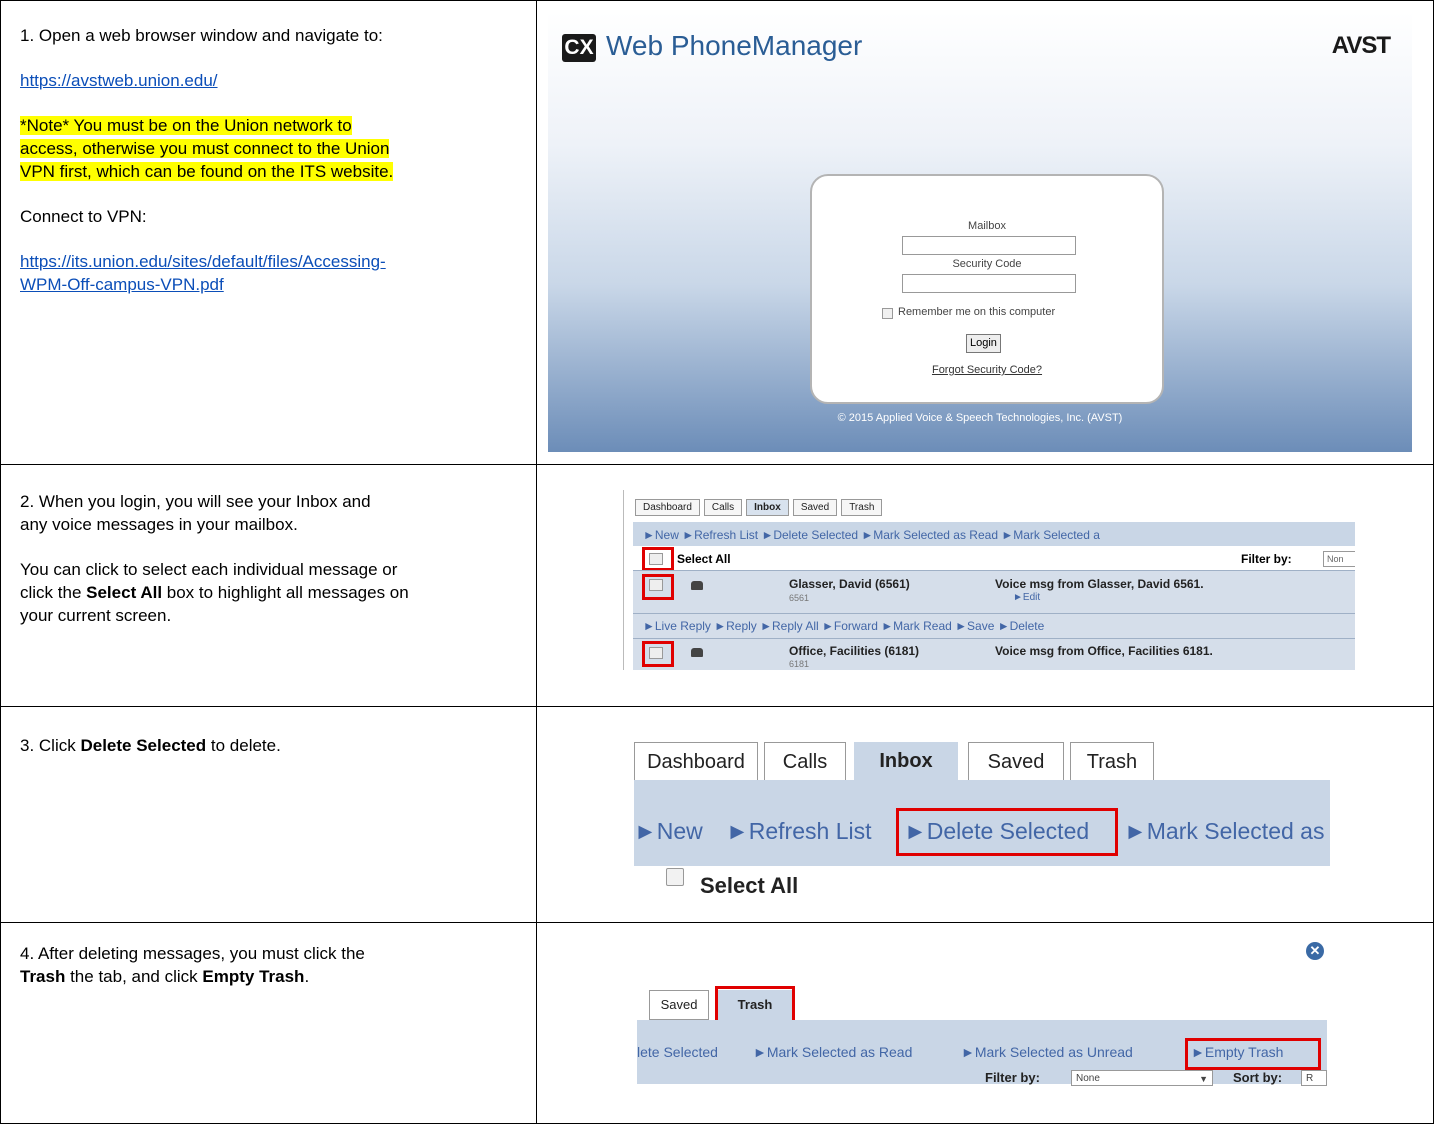  Describe the element at coordinates (798, 831) in the screenshot. I see `refresh-list-link: ►Refresh List` at that location.